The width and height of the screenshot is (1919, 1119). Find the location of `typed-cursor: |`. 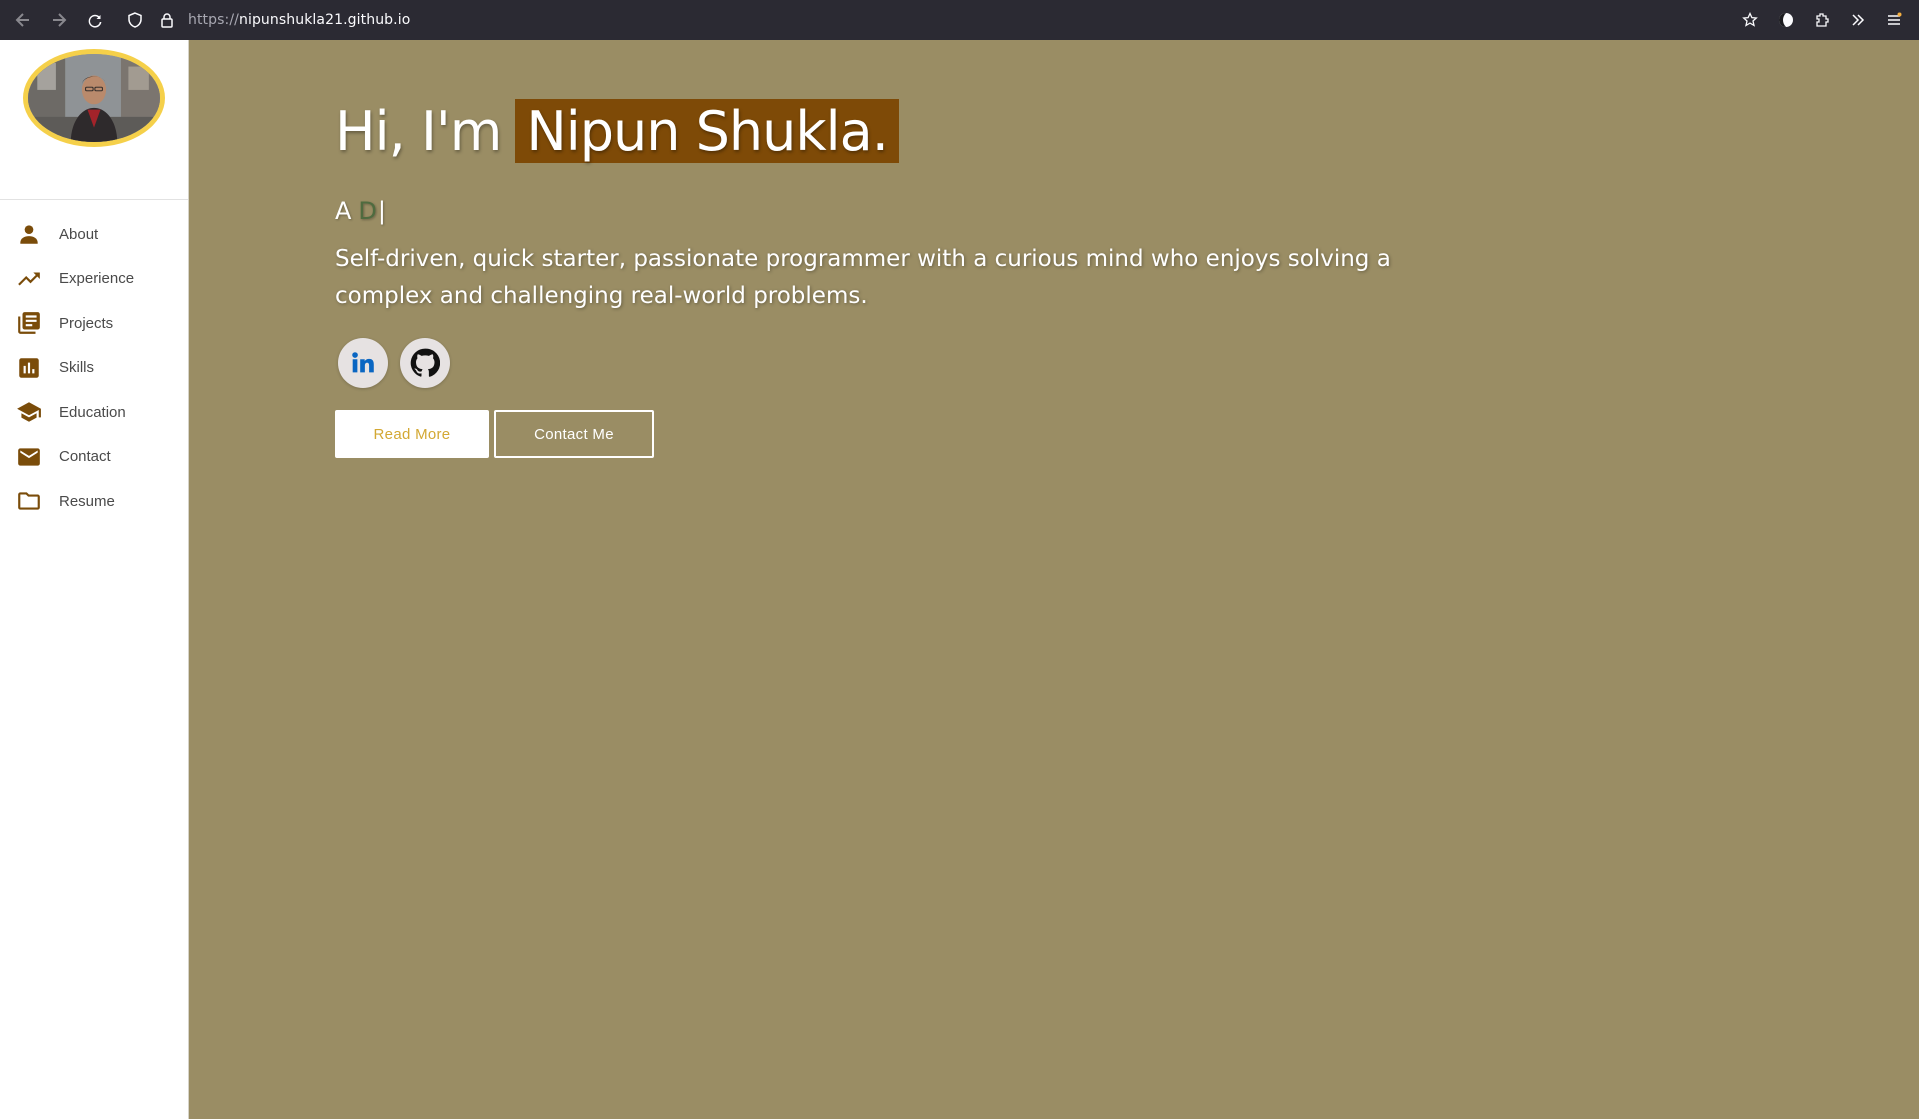

typed-cursor: | is located at coordinates (381, 211).